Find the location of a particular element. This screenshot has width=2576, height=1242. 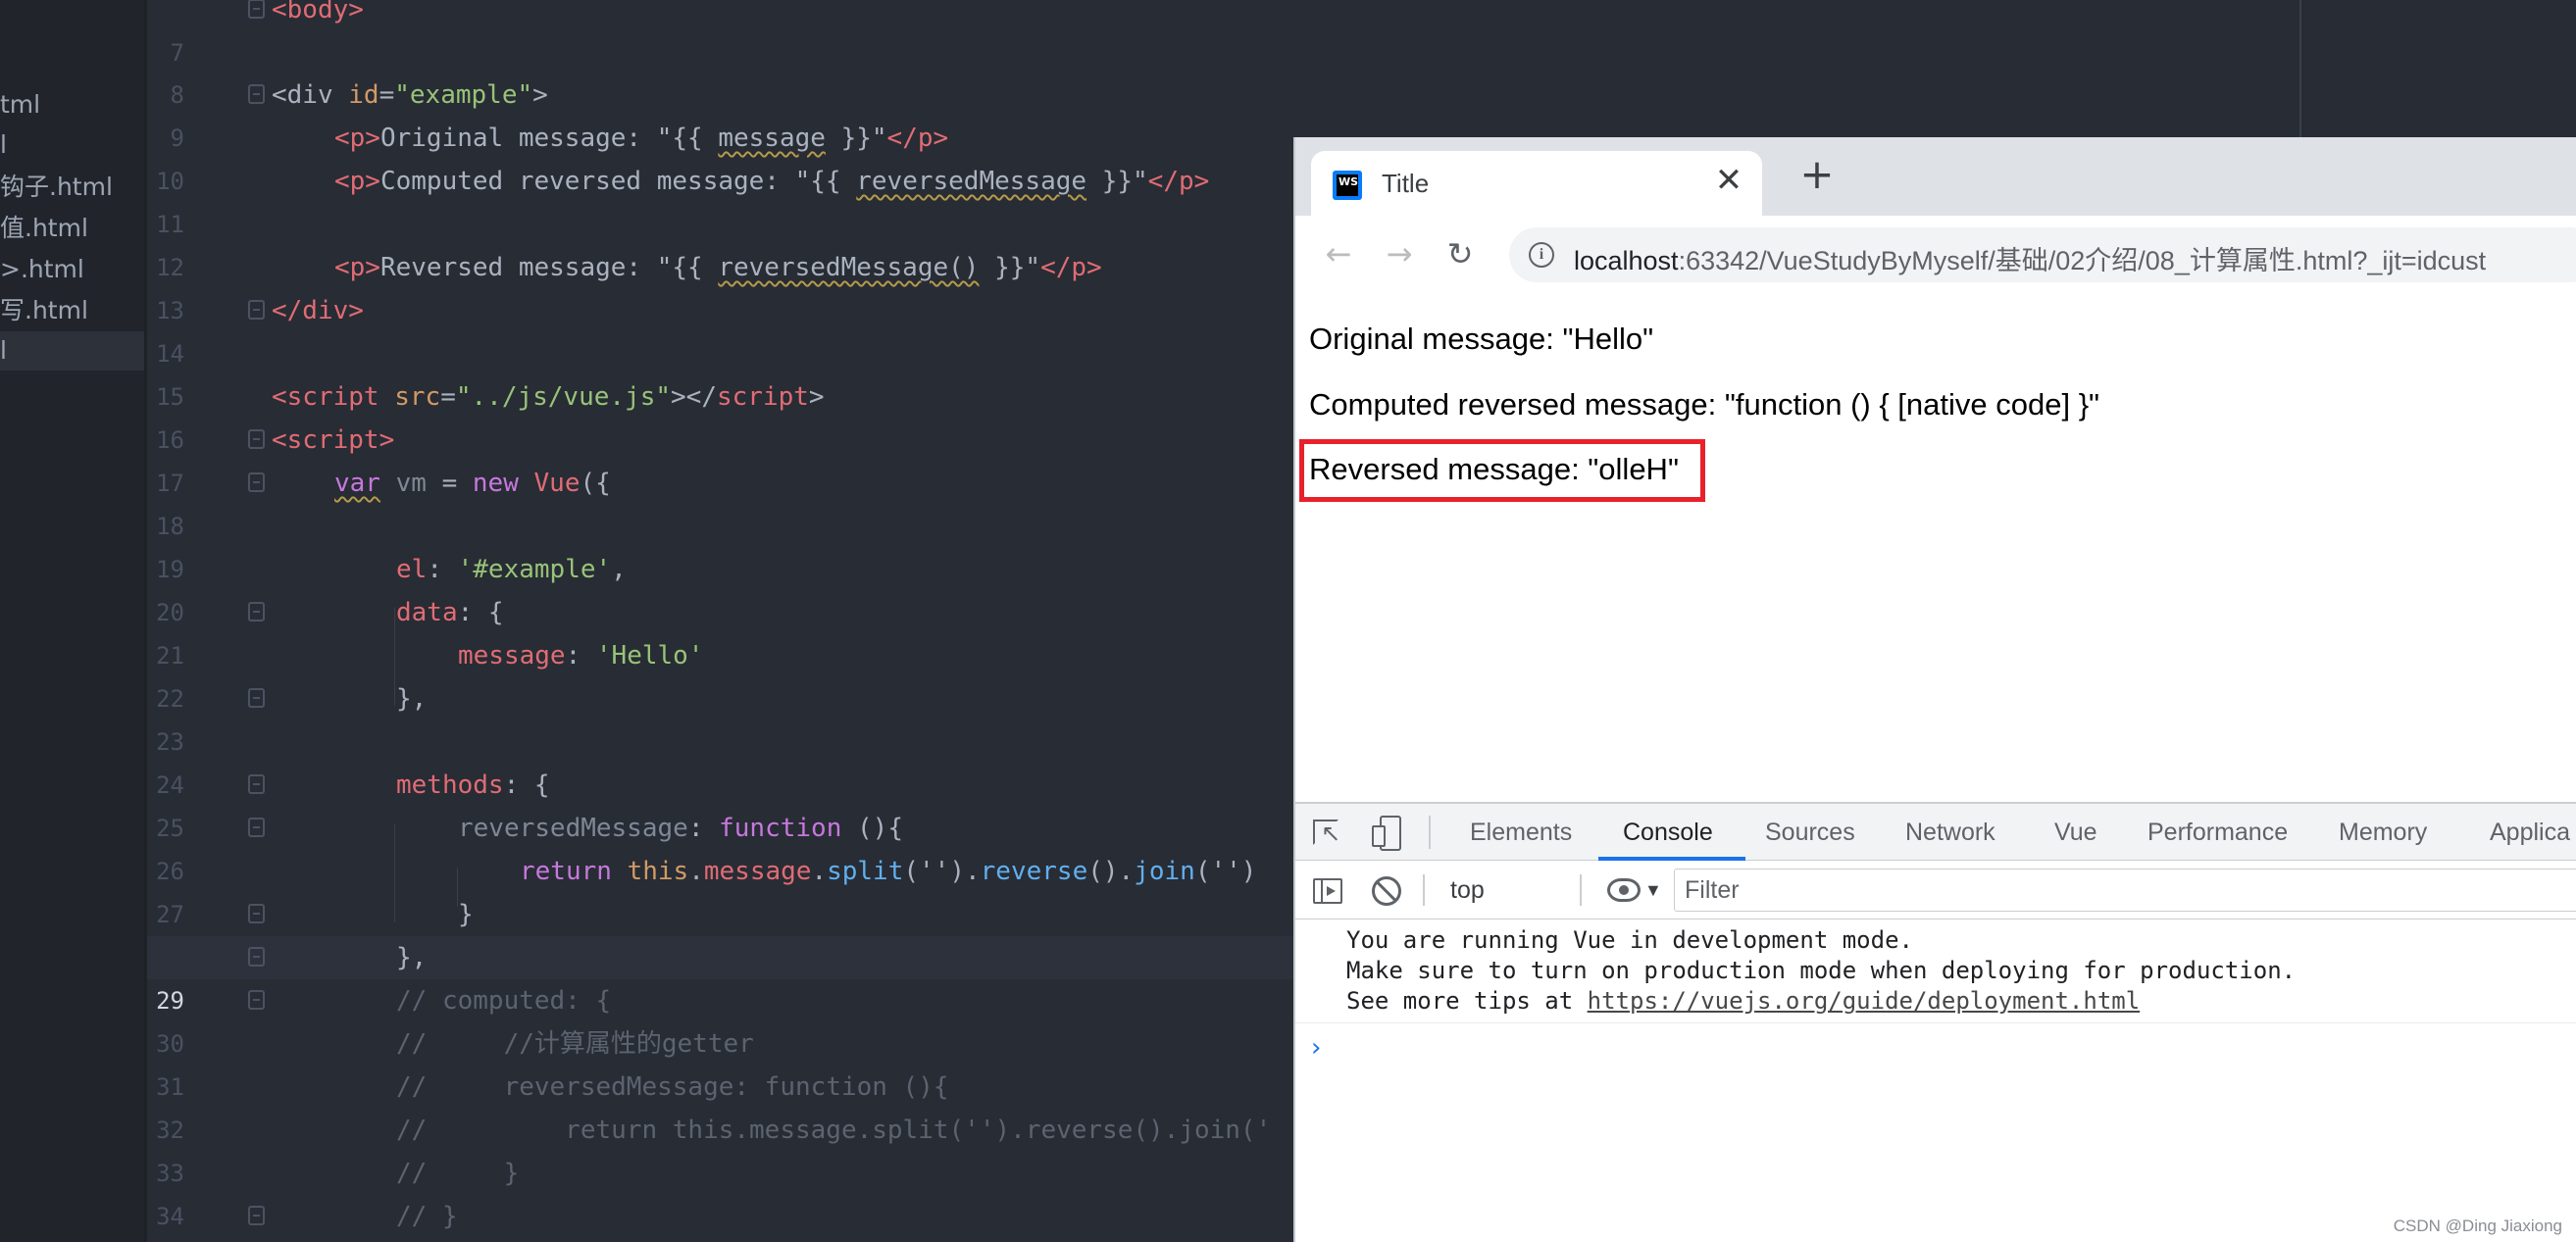

console-filter-input is located at coordinates (2125, 891).